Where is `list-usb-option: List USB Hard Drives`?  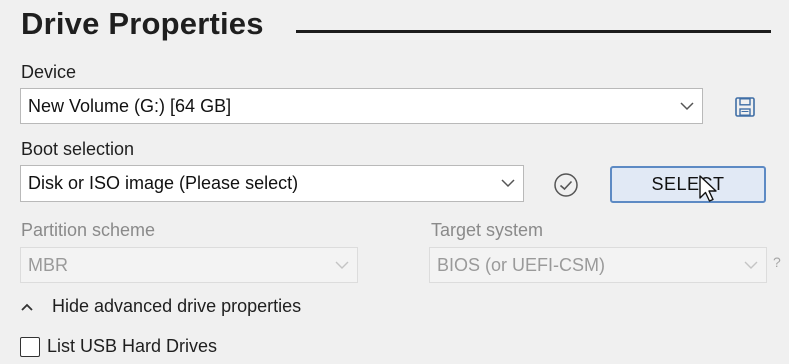 list-usb-option: List USB Hard Drives is located at coordinates (118, 346).